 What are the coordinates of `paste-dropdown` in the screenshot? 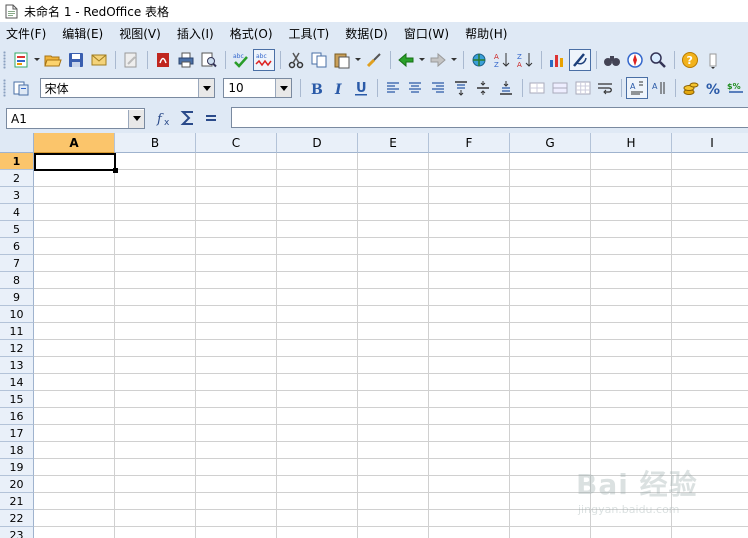 It's located at (357, 60).